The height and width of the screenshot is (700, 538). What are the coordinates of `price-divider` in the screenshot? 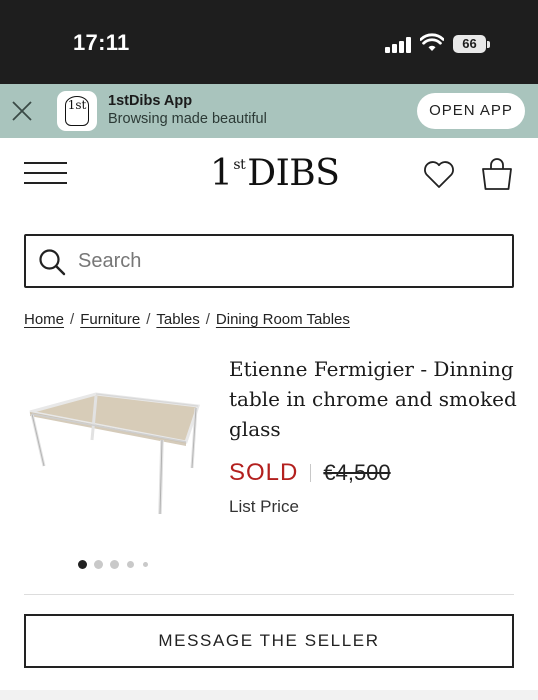 It's located at (311, 473).